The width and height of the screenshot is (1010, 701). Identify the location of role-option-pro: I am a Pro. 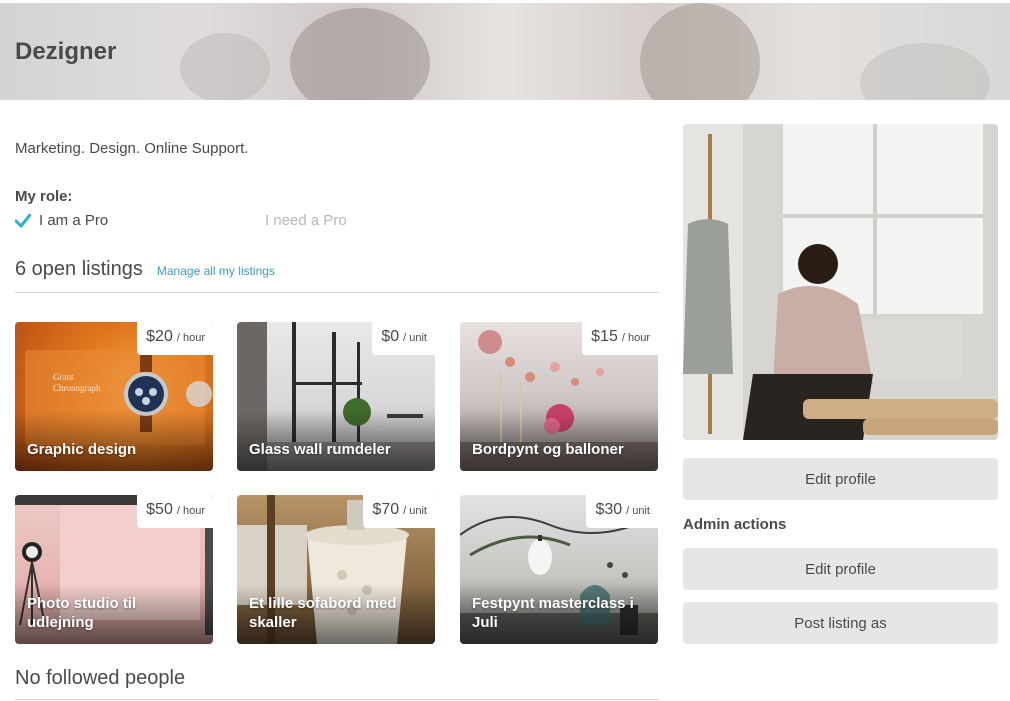
(61, 220).